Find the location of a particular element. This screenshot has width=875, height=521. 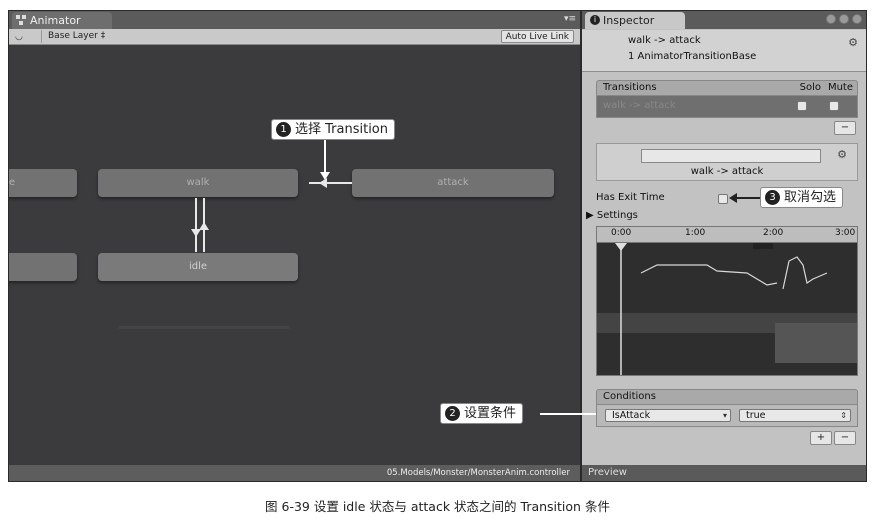

playhead-marker-icon is located at coordinates (621, 247).